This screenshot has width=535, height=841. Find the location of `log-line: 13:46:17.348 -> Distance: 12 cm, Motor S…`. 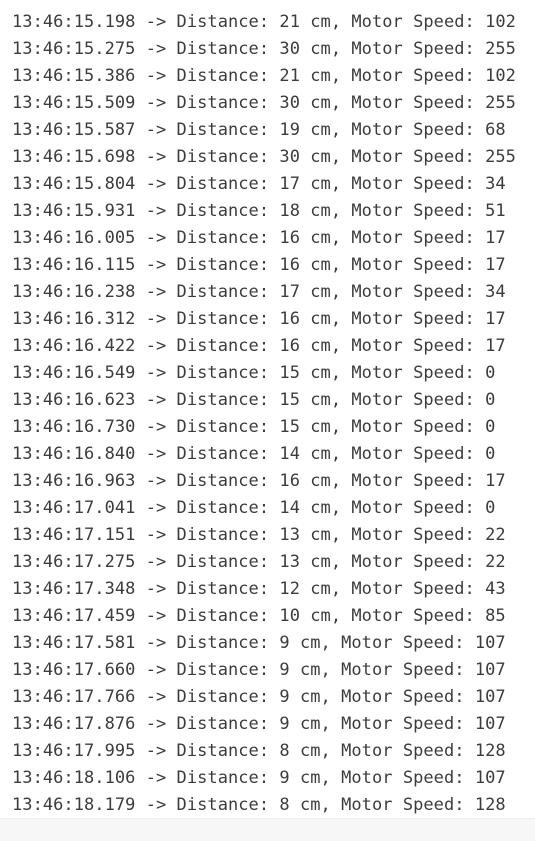

log-line: 13:46:17.348 -> Distance: 12 cm, Motor S… is located at coordinates (259, 589).